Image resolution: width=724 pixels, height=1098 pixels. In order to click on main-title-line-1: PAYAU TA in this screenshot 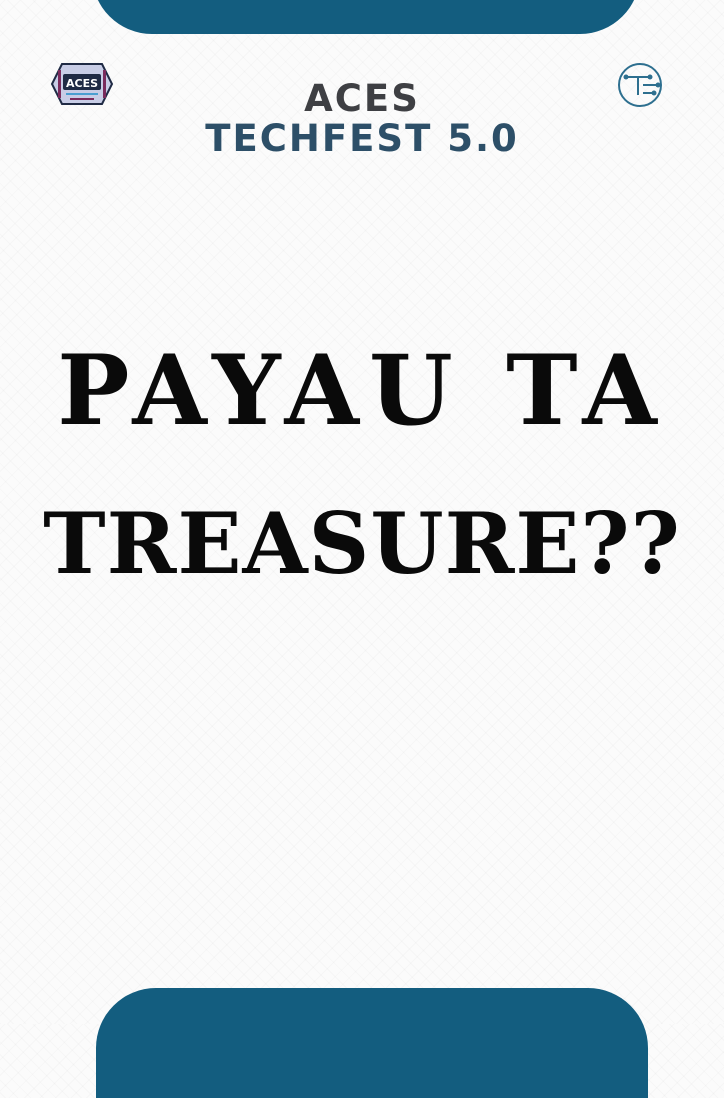, I will do `click(362, 390)`.